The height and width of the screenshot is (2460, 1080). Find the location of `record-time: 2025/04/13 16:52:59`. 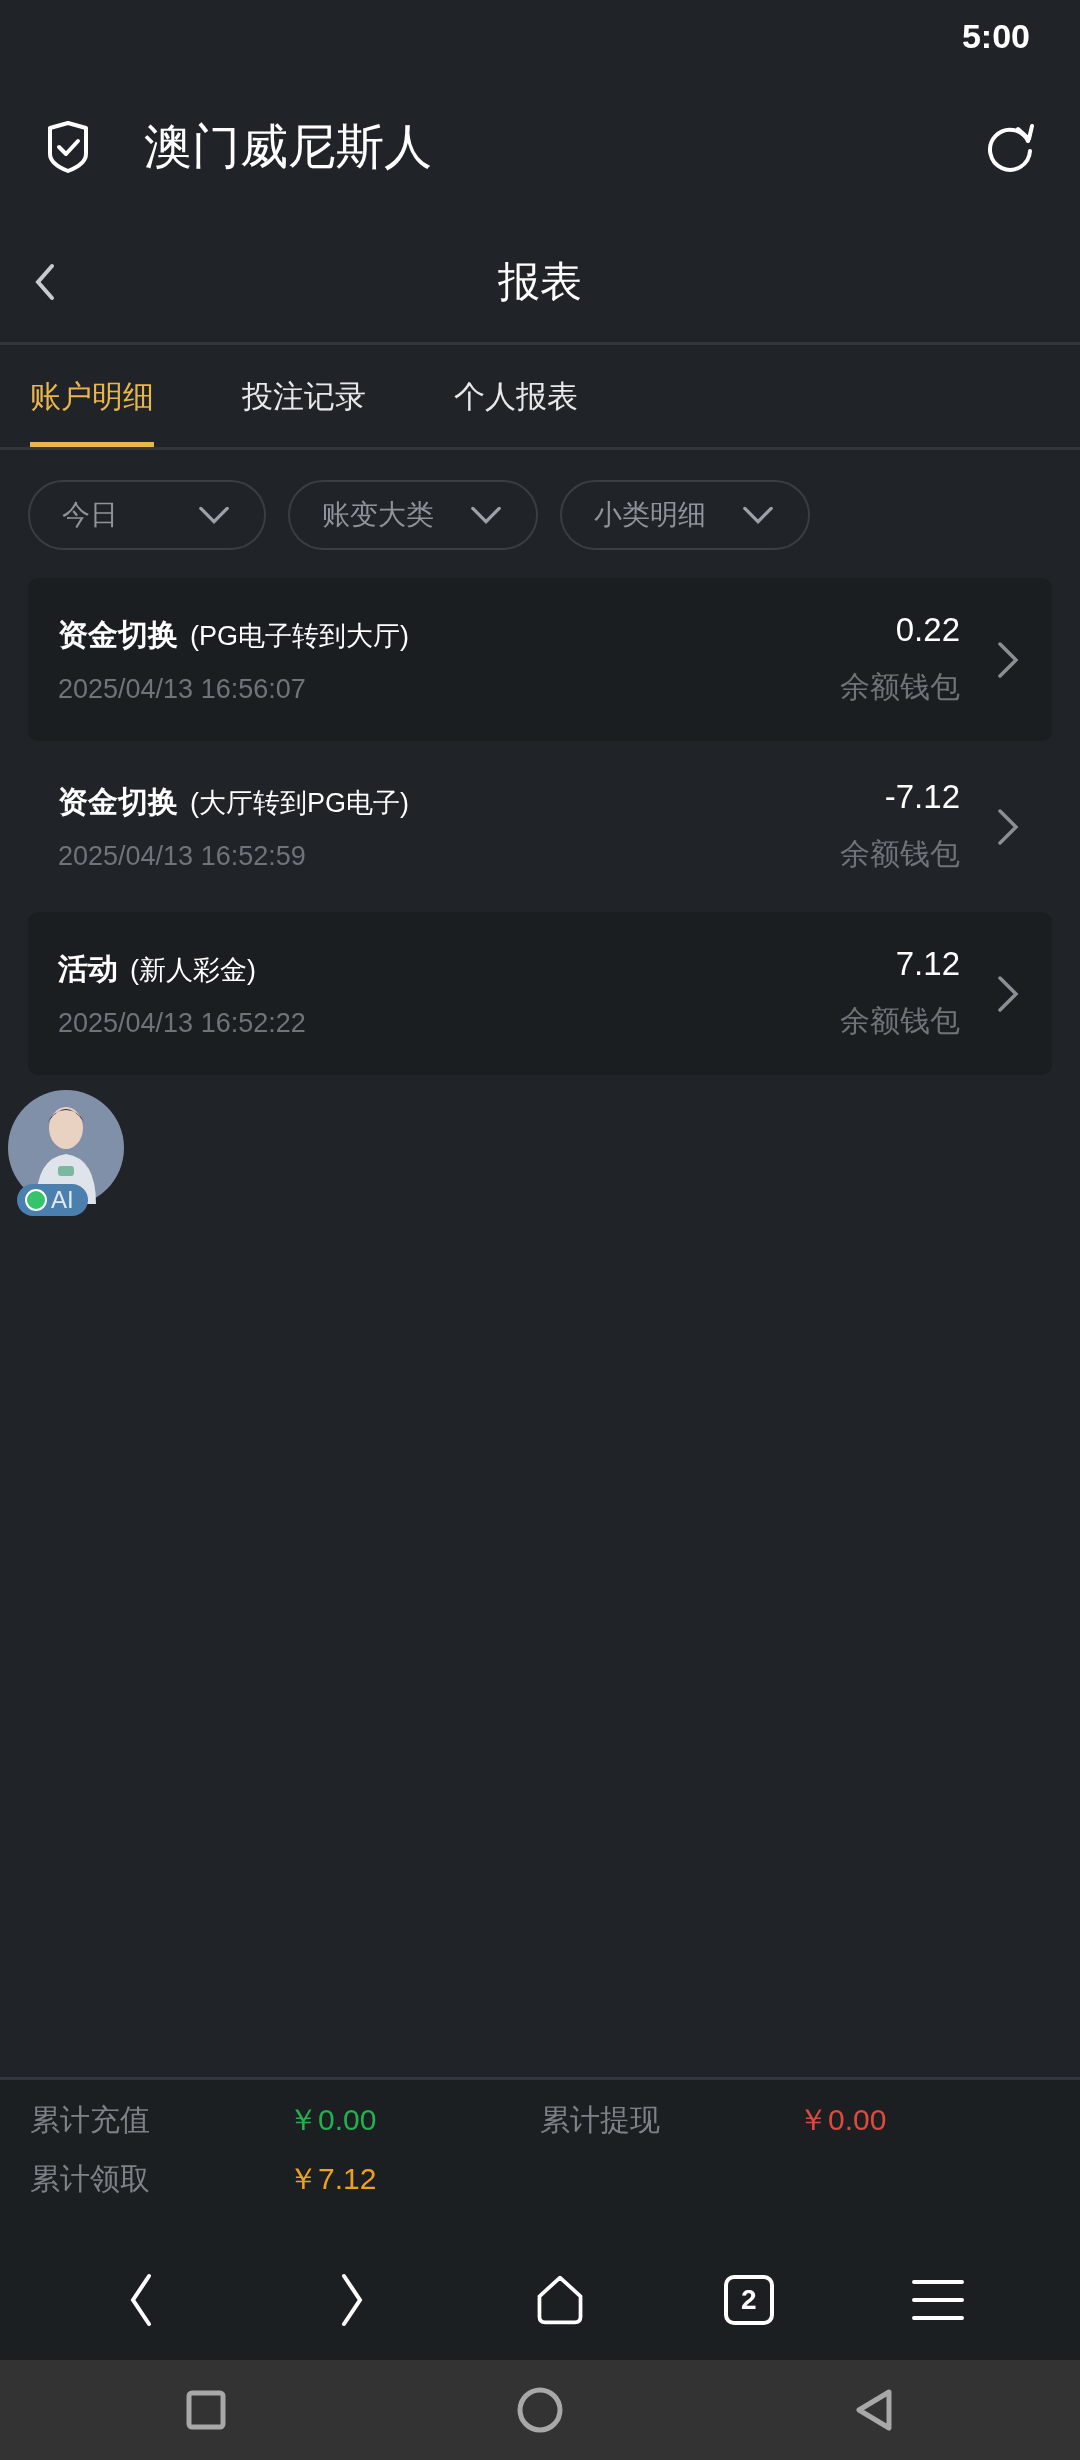

record-time: 2025/04/13 16:52:59 is located at coordinates (182, 856).